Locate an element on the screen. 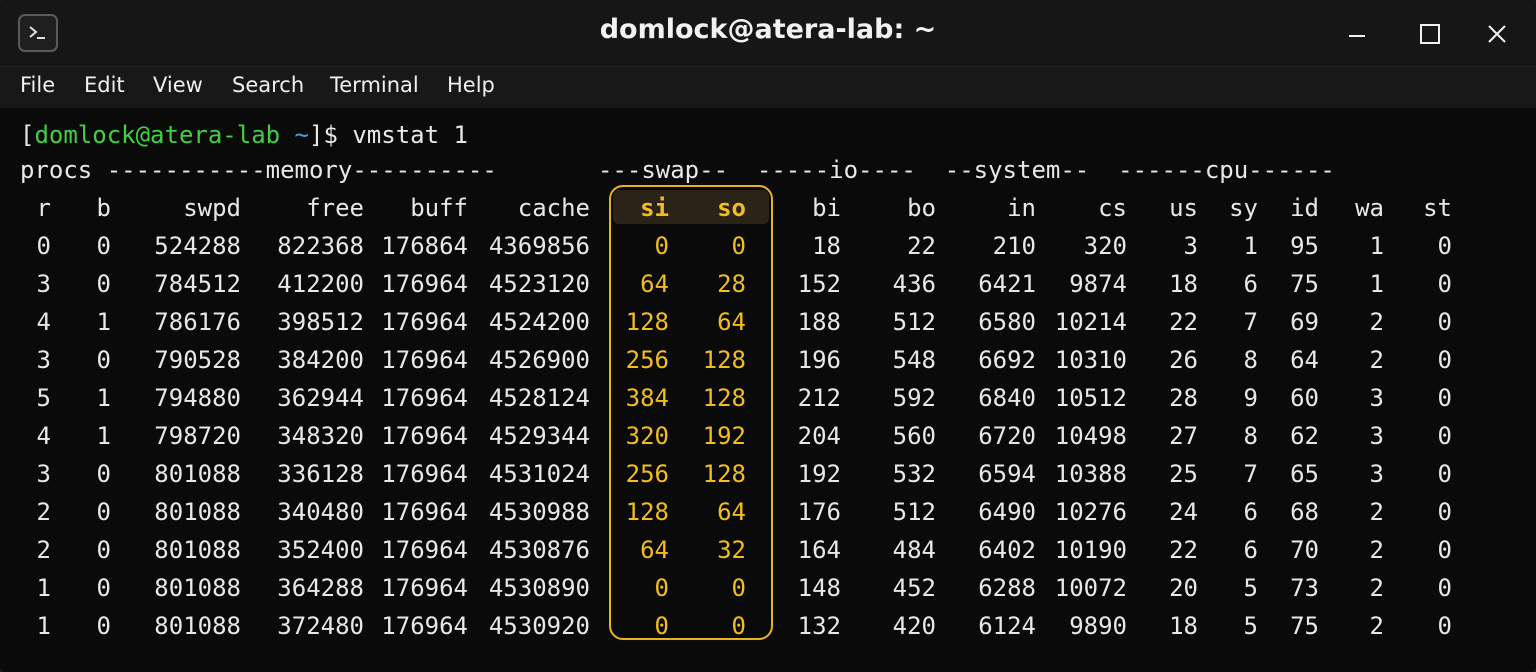 This screenshot has width=1536, height=672. cell-so: 128 is located at coordinates (724, 474).